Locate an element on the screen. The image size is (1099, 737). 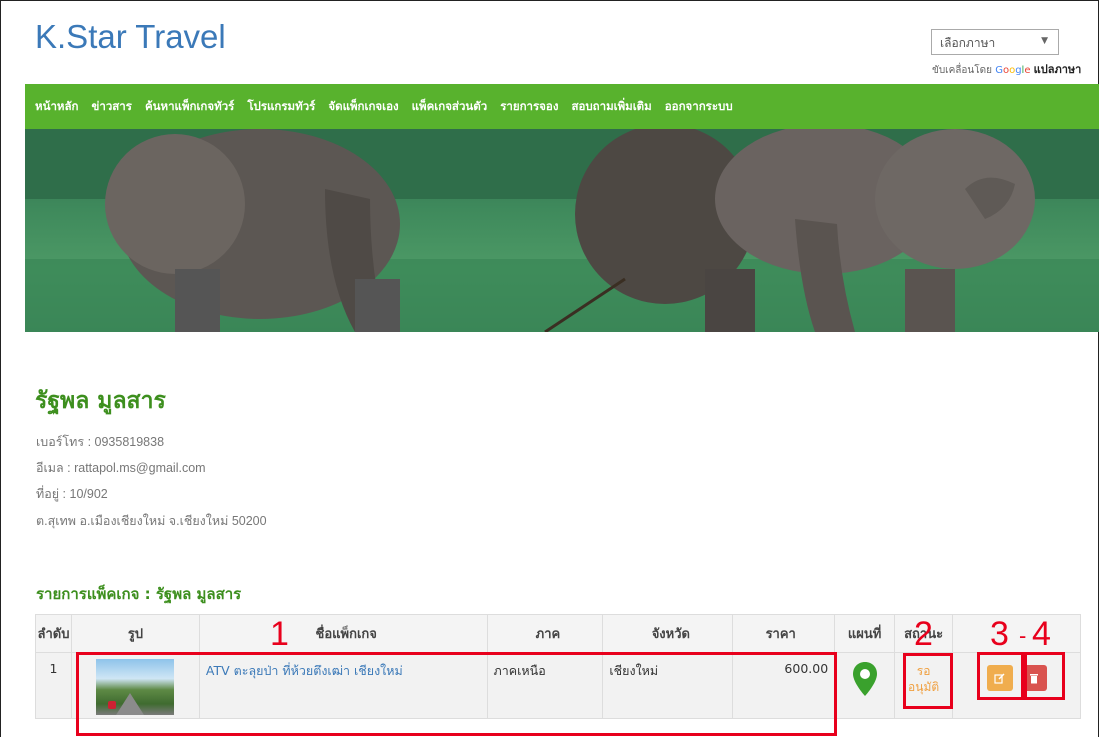
profile-name: รัฐพล มูลสาร is located at coordinates (100, 401).